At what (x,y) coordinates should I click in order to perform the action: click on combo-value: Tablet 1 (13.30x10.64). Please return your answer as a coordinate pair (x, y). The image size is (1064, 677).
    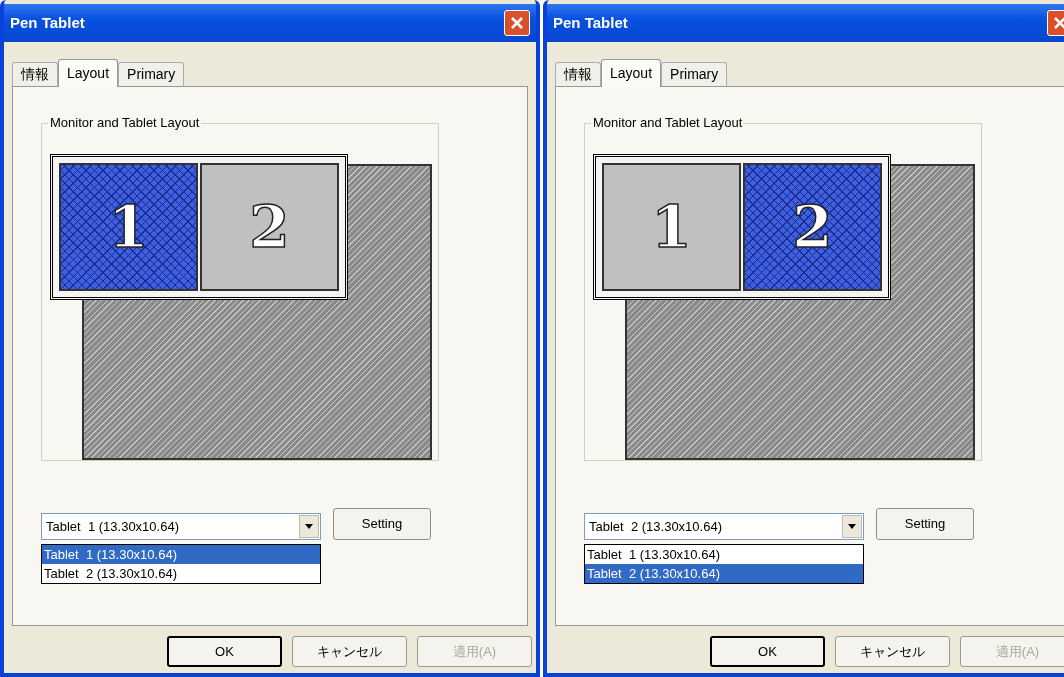
    Looking at the image, I should click on (113, 526).